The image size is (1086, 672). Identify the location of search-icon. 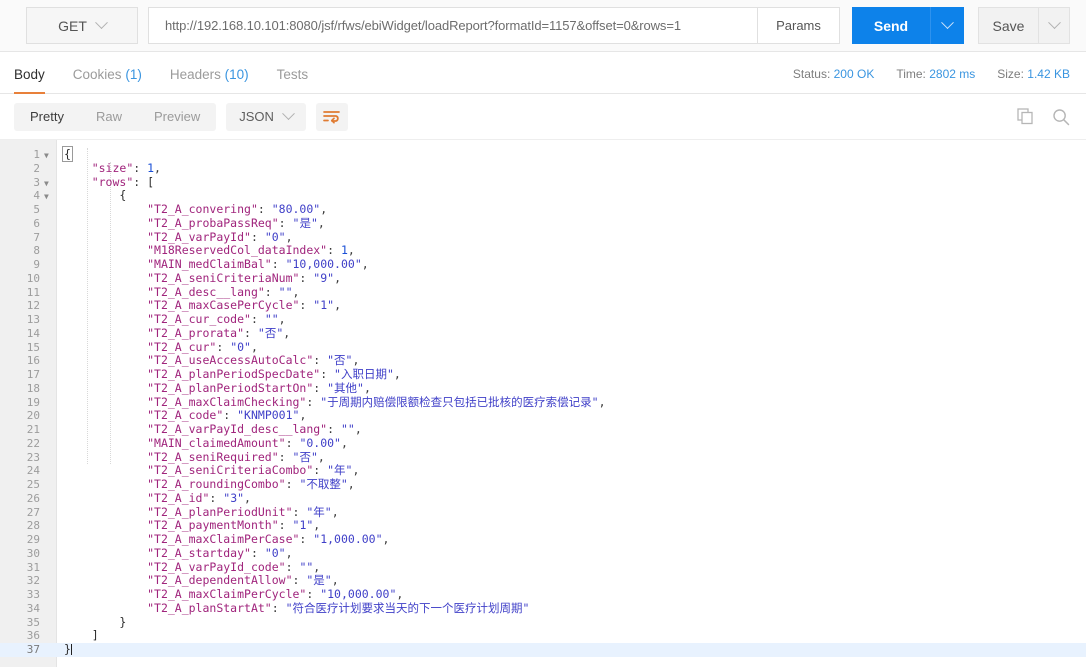
(1061, 116).